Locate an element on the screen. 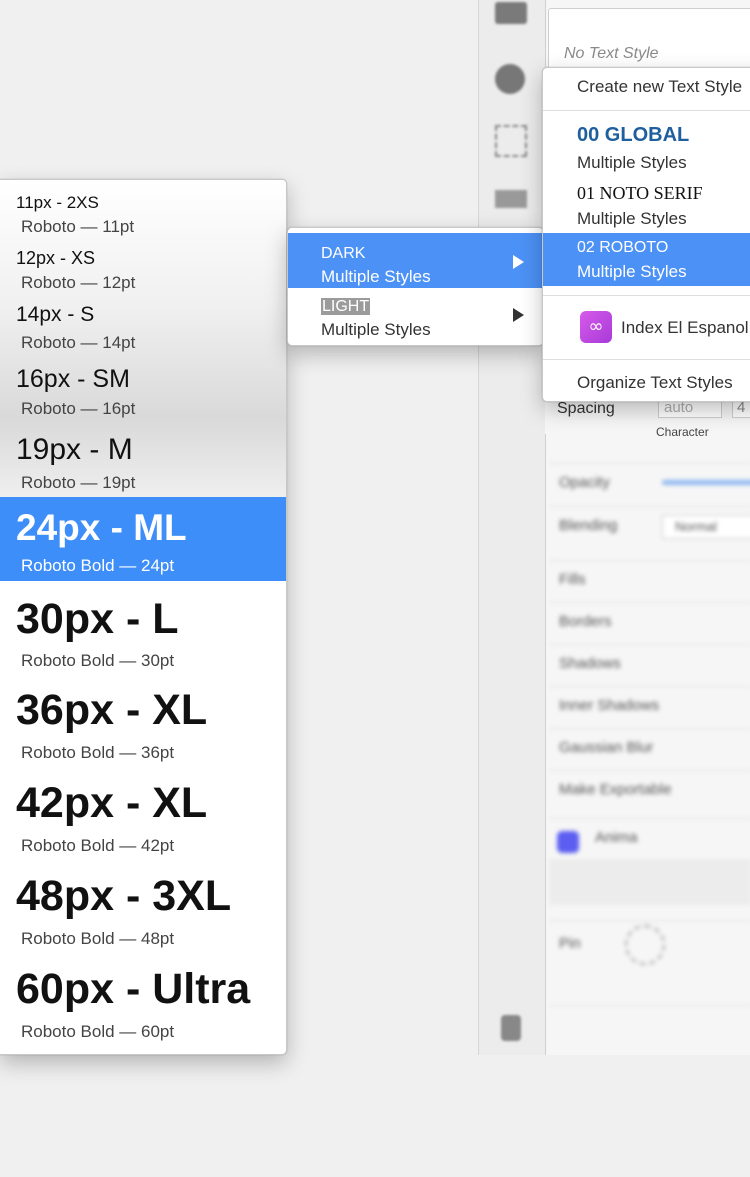 Image resolution: width=750 pixels, height=1177 pixels. blending-row: Blending Normal is located at coordinates (649, 526).